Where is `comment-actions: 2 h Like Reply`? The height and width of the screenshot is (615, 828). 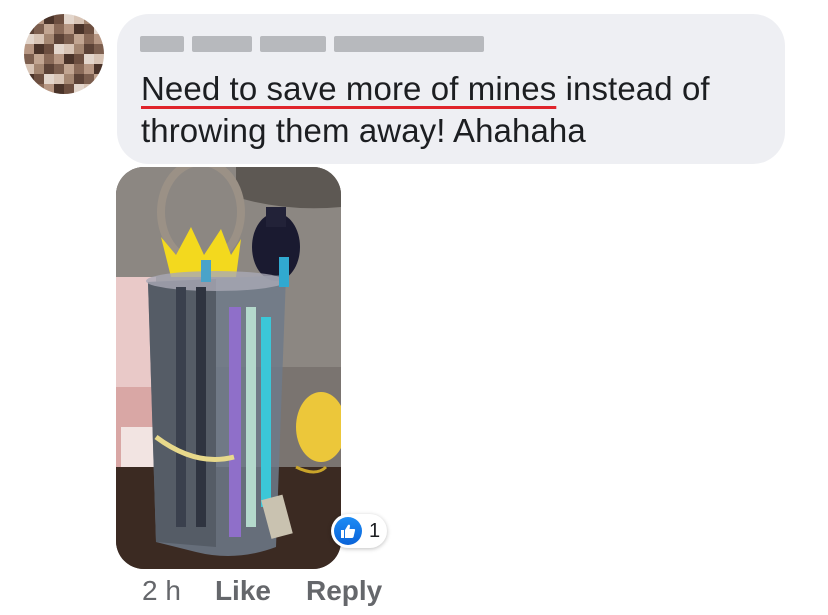 comment-actions: 2 h Like Reply is located at coordinates (279, 591).